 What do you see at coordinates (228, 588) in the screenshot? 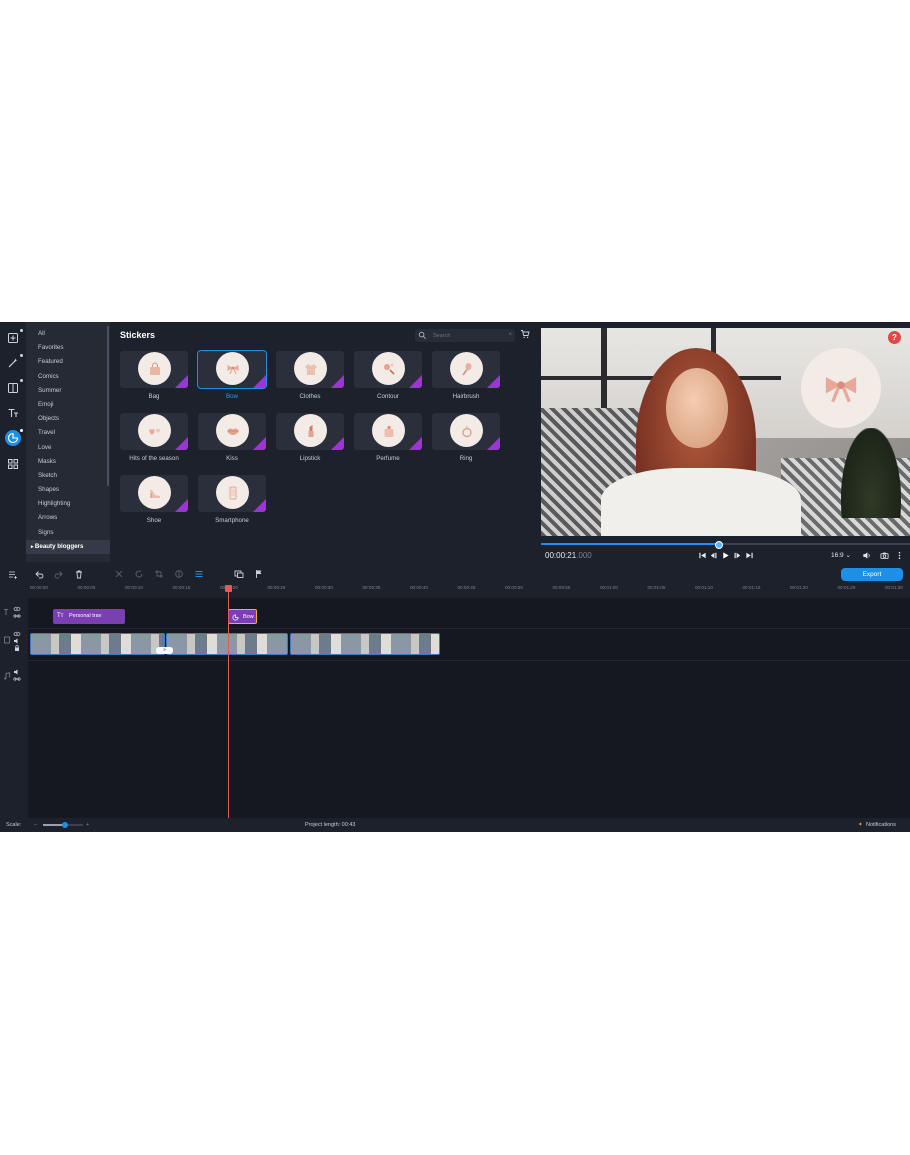
I see `playhead-handle` at bounding box center [228, 588].